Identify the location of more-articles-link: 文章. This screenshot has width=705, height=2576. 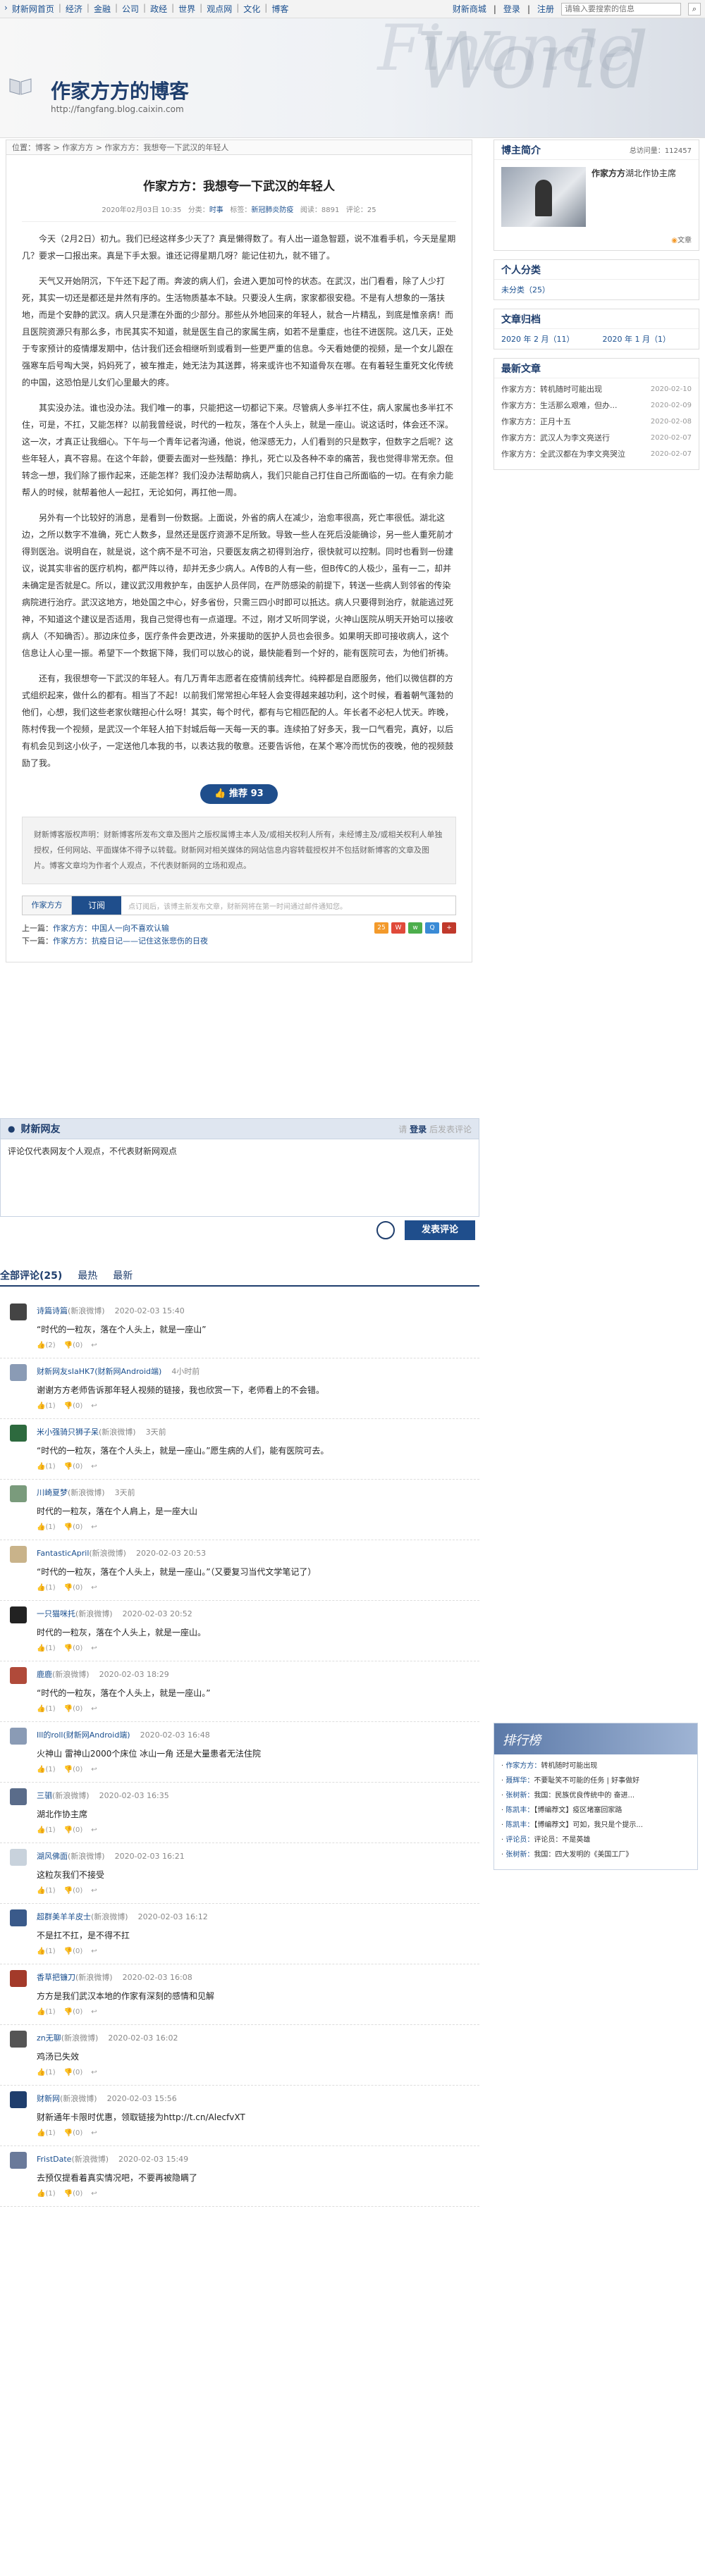
(685, 240).